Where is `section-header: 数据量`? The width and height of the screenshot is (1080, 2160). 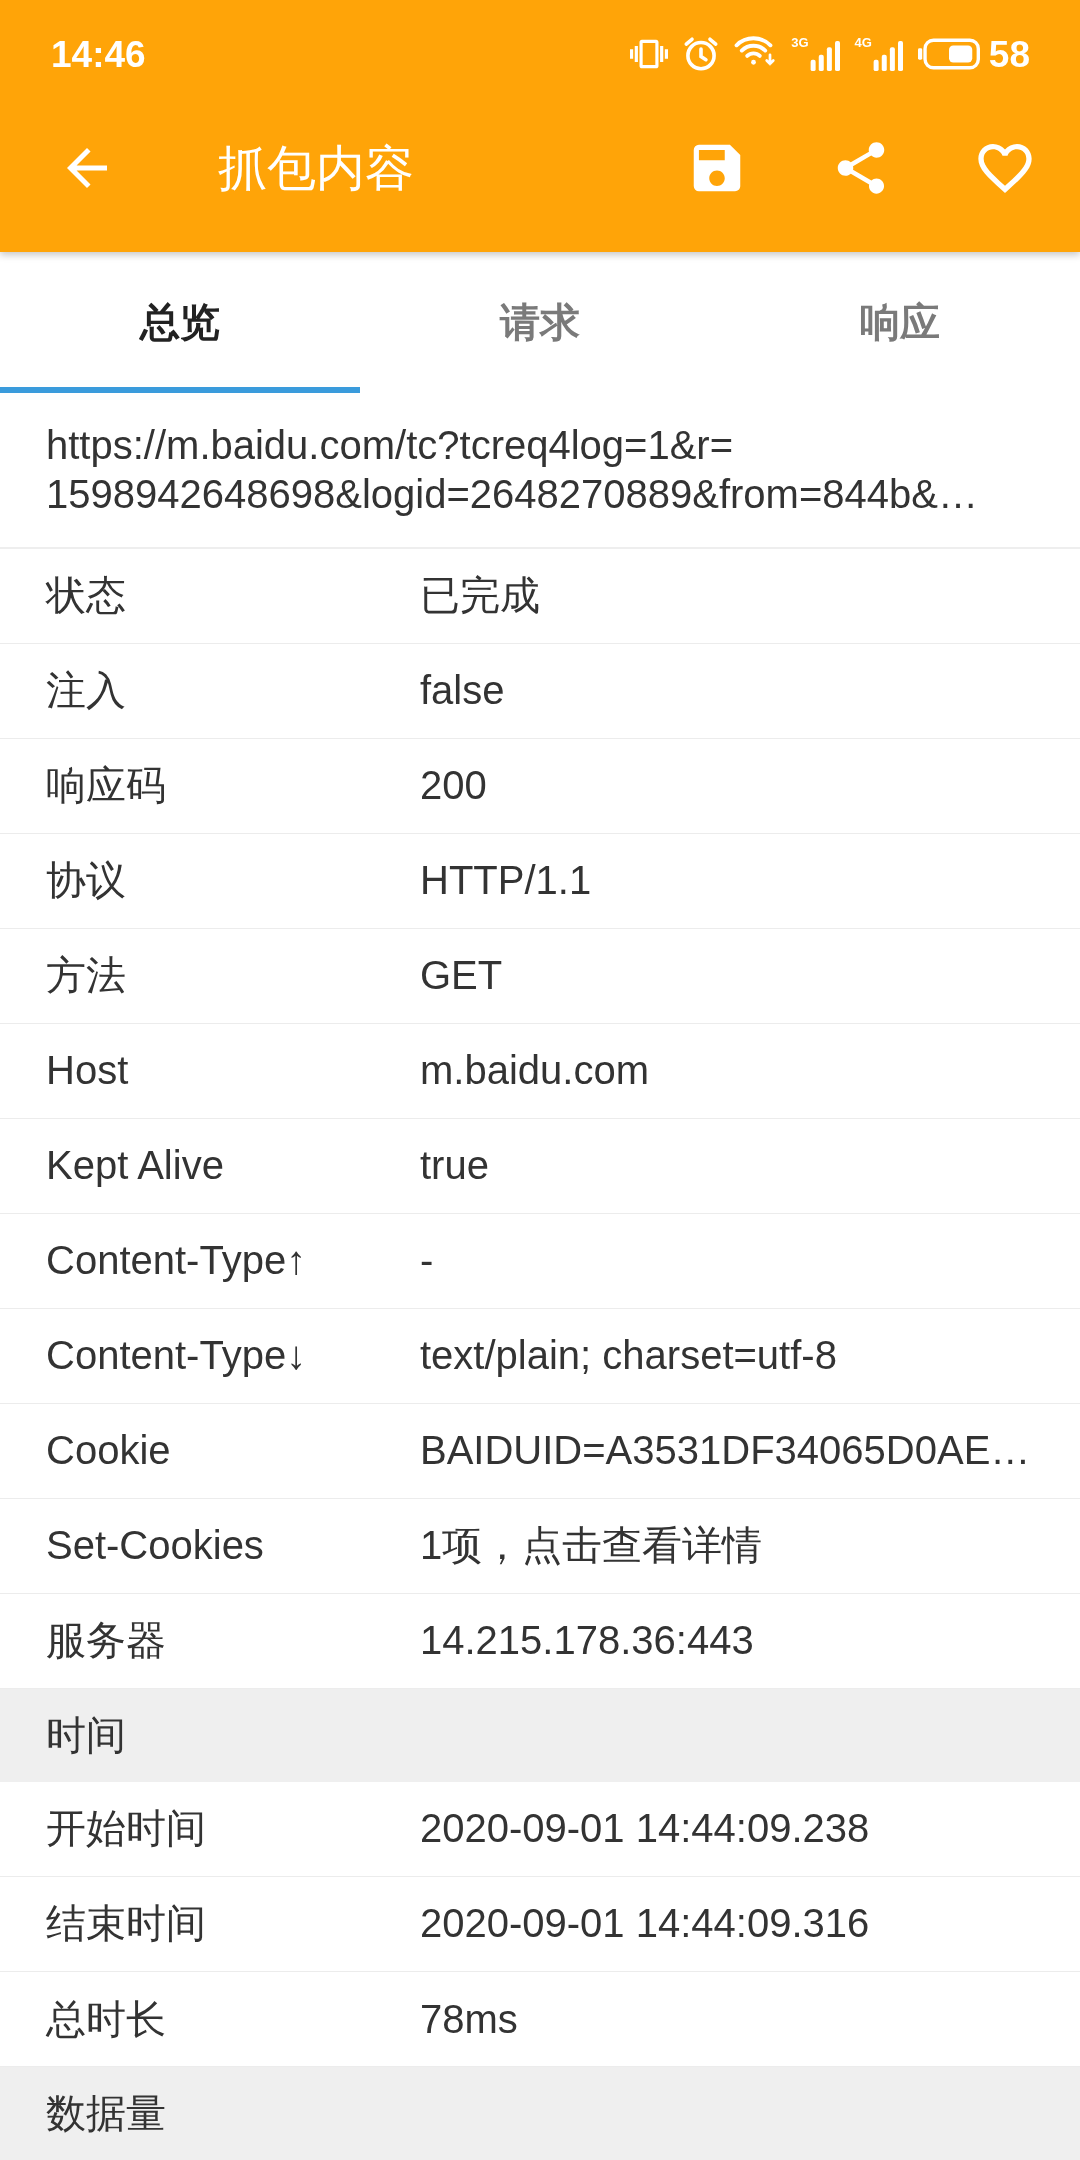
section-header: 数据量 is located at coordinates (540, 2113).